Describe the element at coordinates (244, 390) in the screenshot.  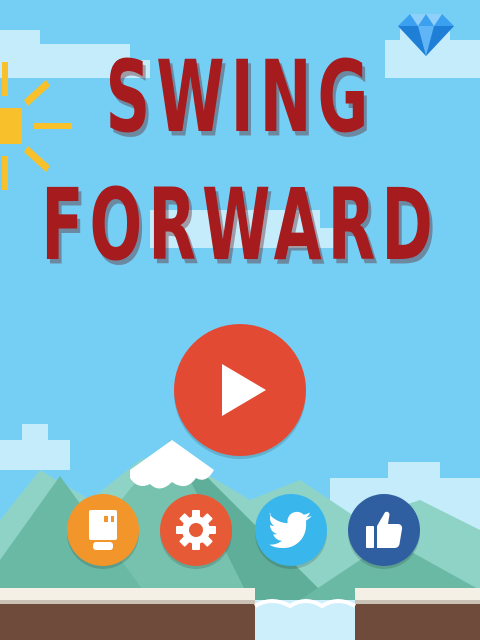
I see `play-icon` at that location.